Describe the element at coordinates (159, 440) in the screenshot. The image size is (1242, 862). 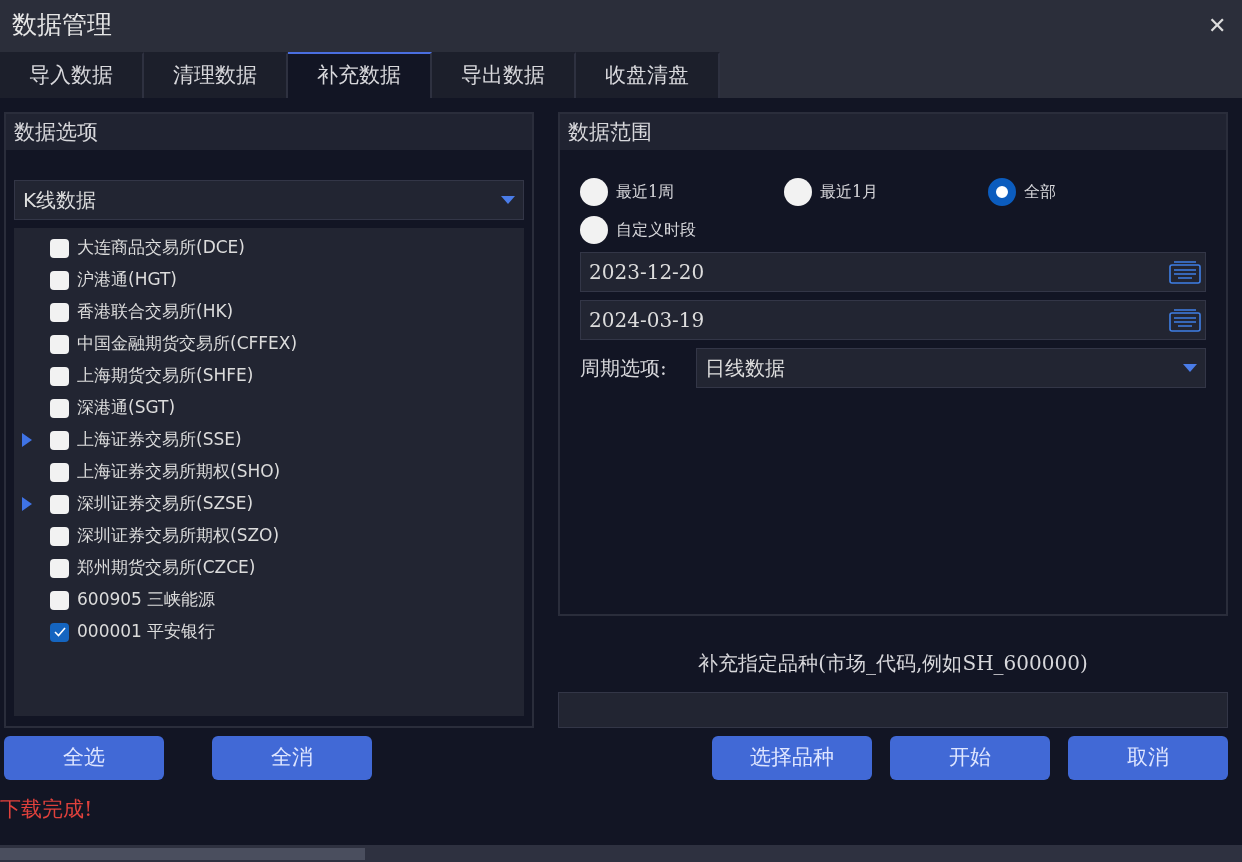
I see `tree-item-label: 上海证券交易所(SSE)` at that location.